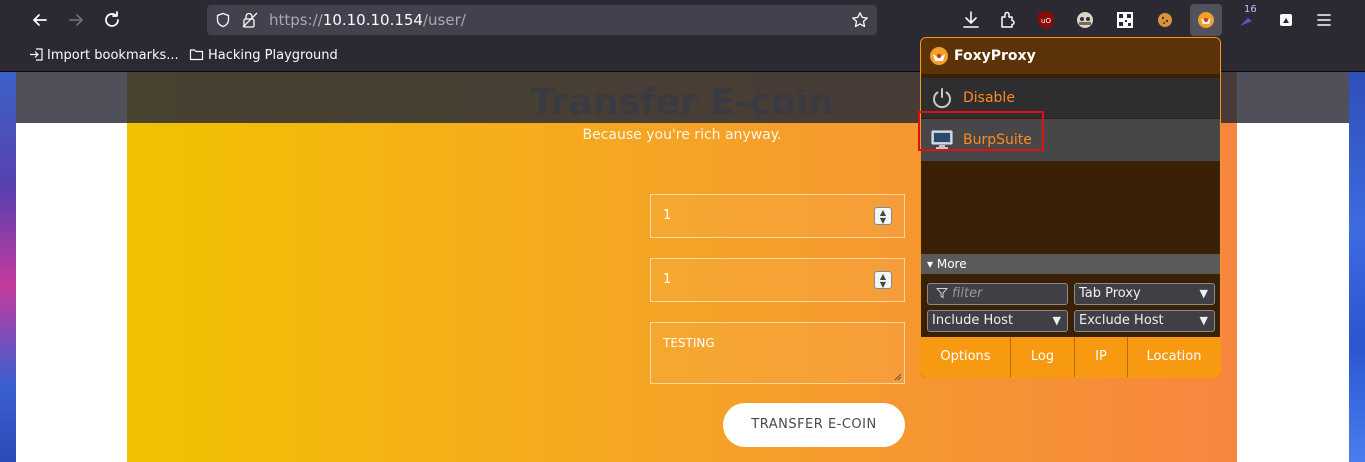  What do you see at coordinates (1008, 20) in the screenshot?
I see `extensions-icon` at bounding box center [1008, 20].